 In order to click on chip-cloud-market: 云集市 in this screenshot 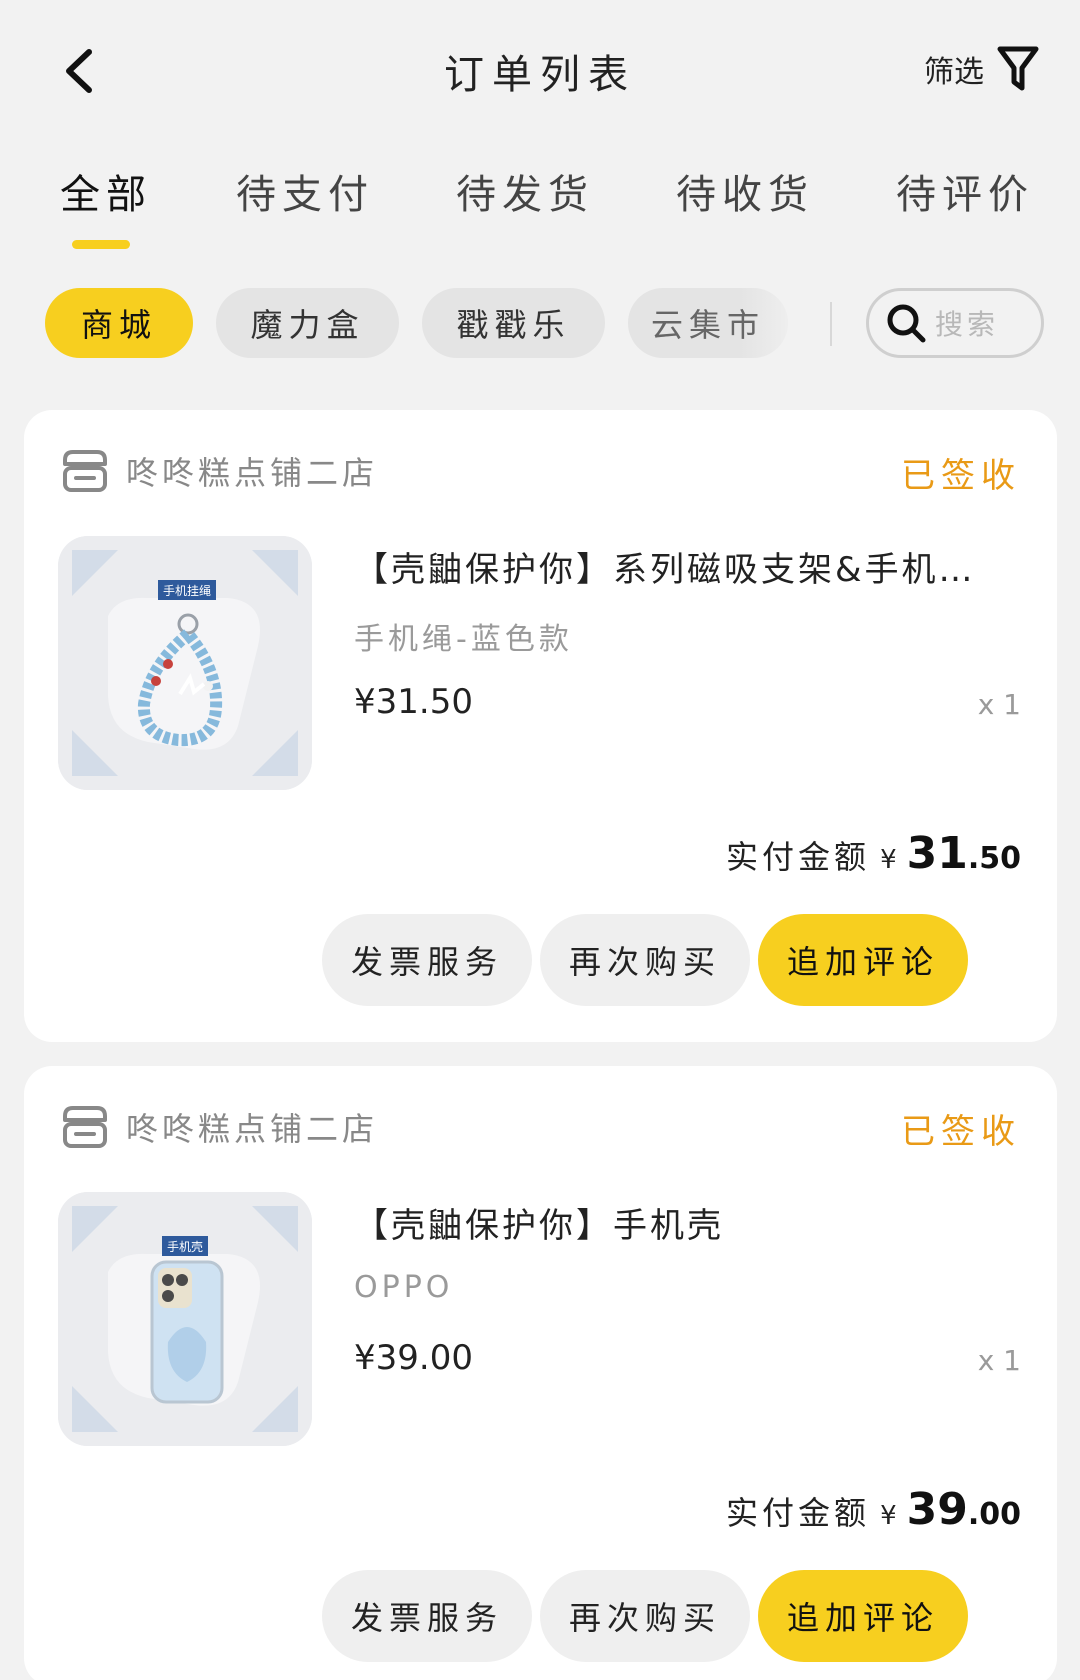, I will do `click(708, 323)`.